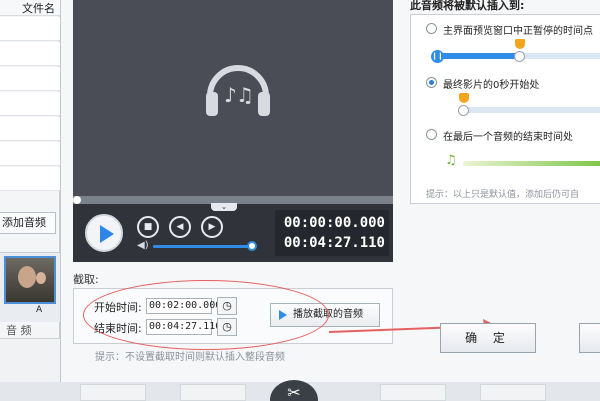 Image resolution: width=600 pixels, height=401 pixels. I want to click on next-button: ▶, so click(212, 227).